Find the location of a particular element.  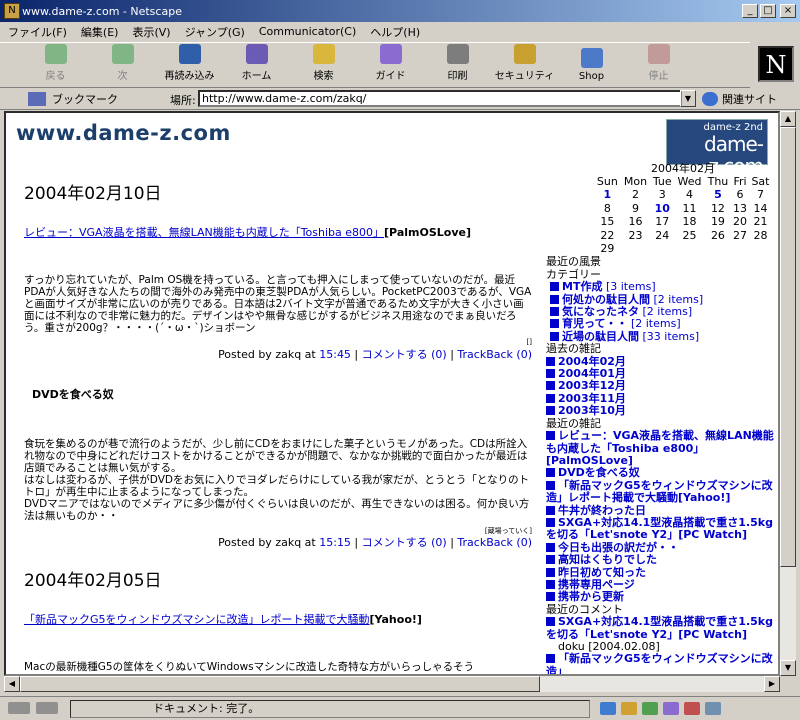

url-dropdown-button: ▼ is located at coordinates (688, 98).